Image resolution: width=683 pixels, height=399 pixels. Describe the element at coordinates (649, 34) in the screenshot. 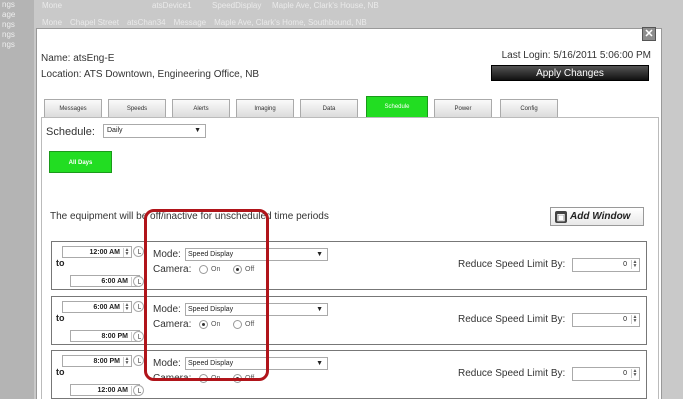

I see `close-icon: ✕` at that location.